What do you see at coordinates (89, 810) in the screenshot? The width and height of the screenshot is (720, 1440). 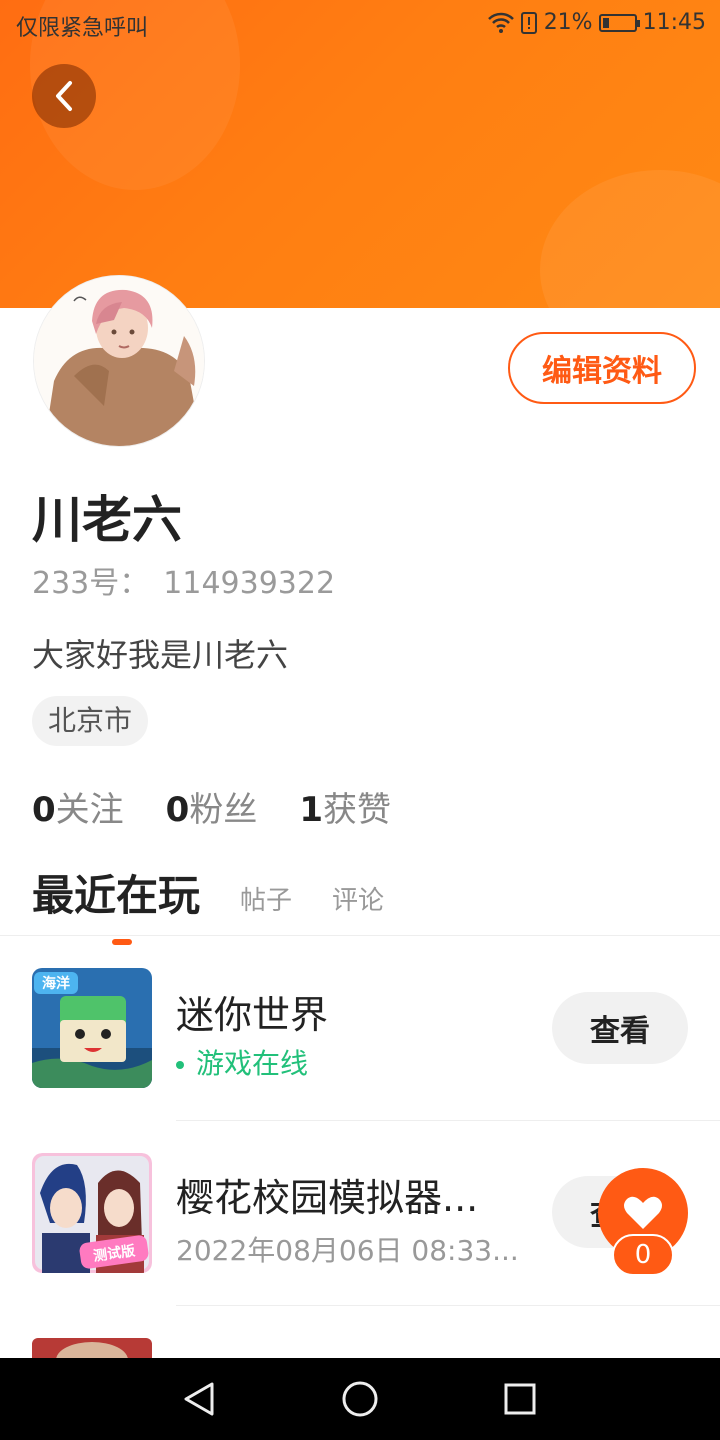 I see `stat-label: 关注` at bounding box center [89, 810].